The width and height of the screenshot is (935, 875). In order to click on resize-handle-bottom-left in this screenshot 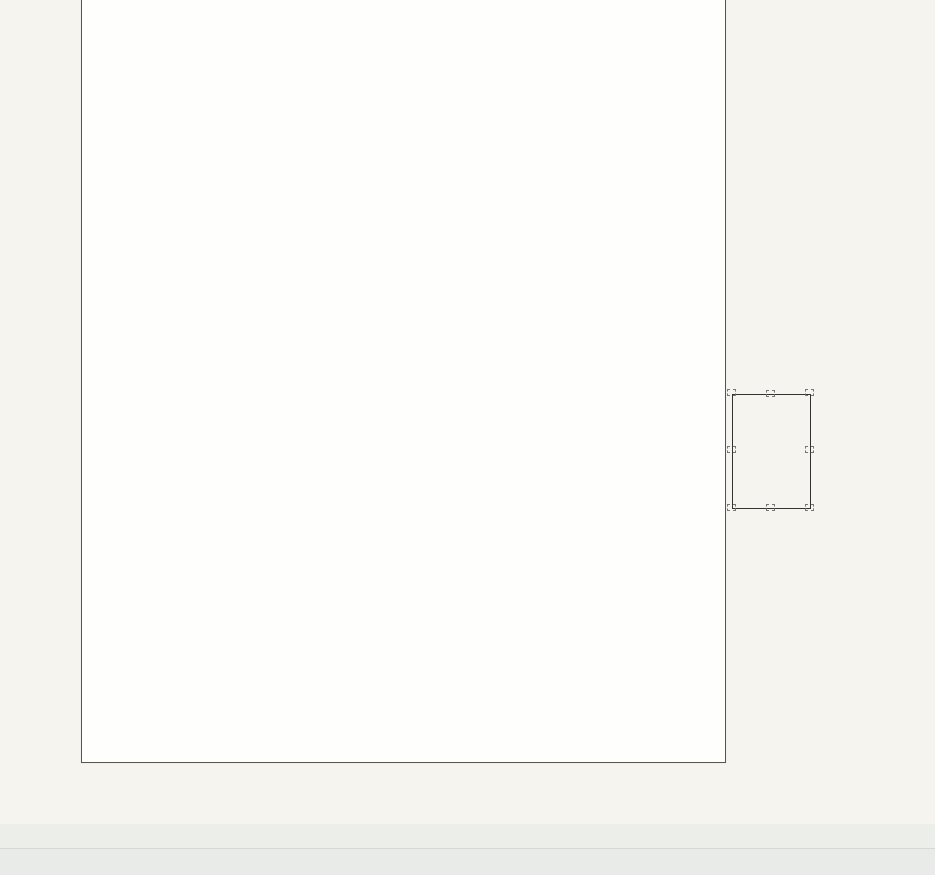, I will do `click(731, 507)`.